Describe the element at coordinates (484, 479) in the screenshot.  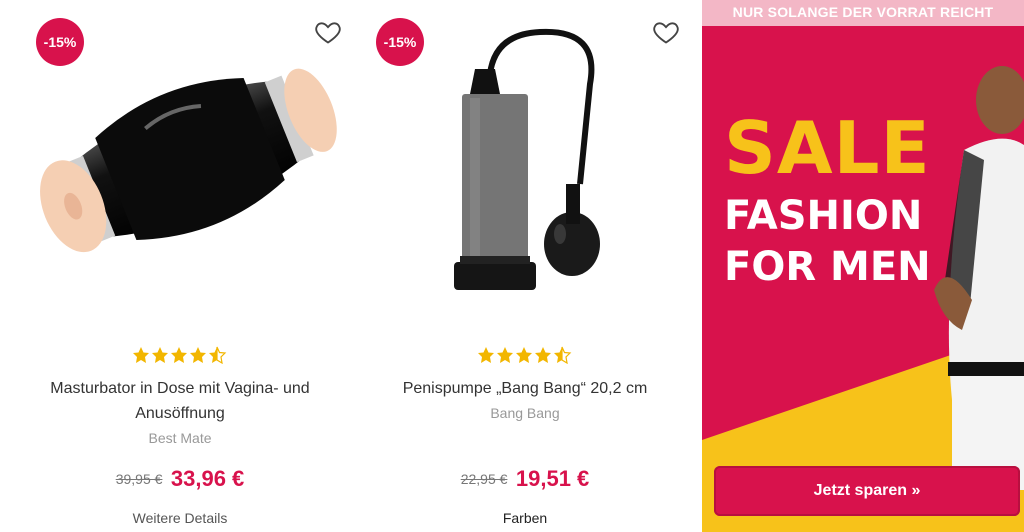
I see `old-price: 22,95 €` at that location.